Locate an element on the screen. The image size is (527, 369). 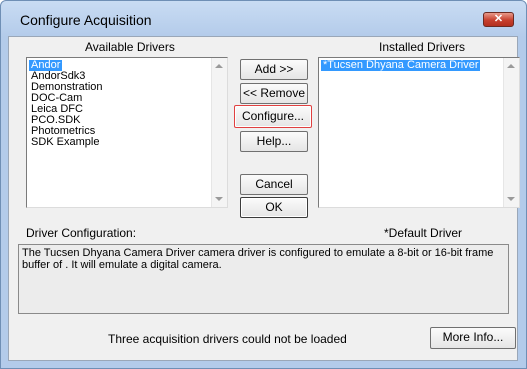
installed-drivers-header: Installed Drivers is located at coordinates (422, 47).